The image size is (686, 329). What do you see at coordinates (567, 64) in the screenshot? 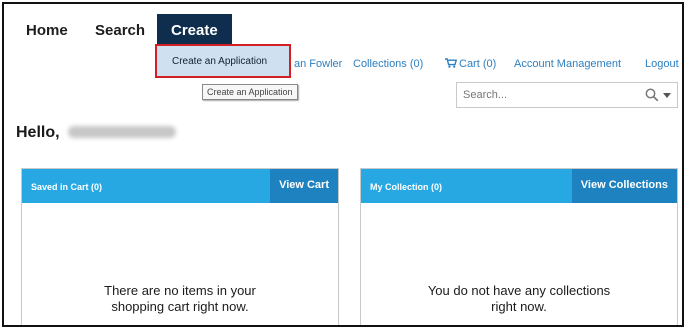
I see `account-management-link: Account Management` at bounding box center [567, 64].